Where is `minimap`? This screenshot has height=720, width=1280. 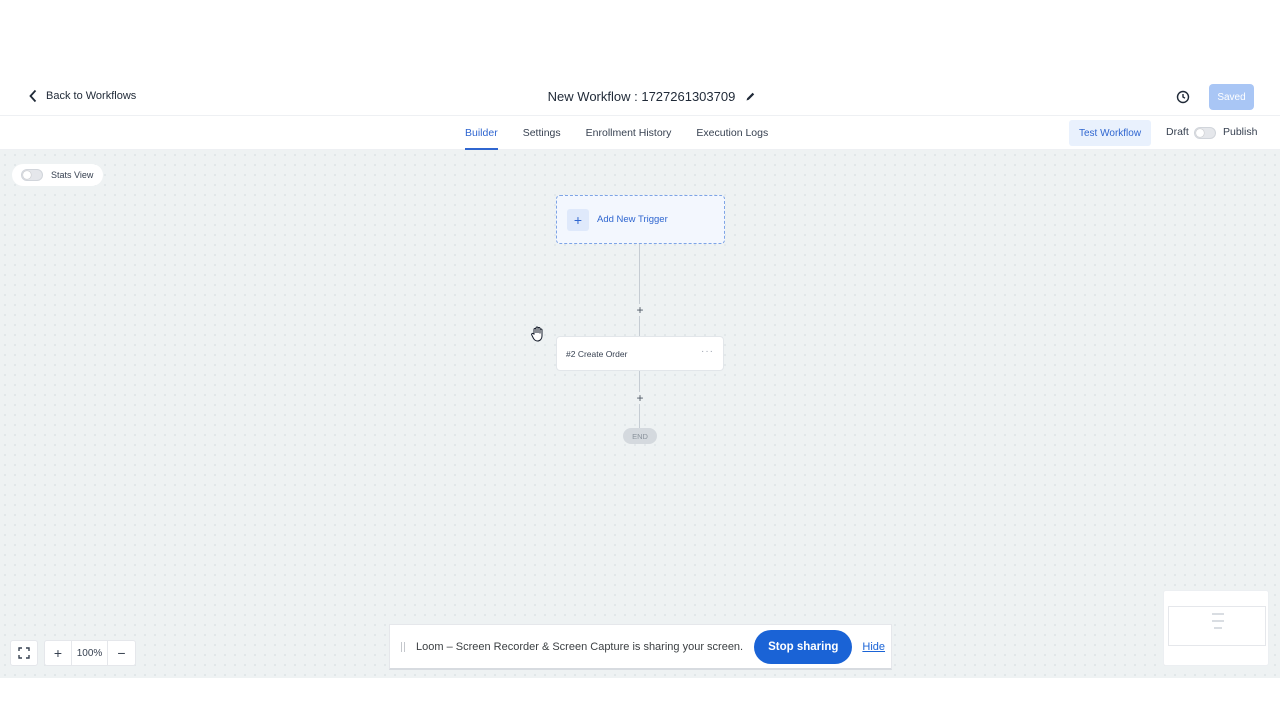
minimap is located at coordinates (1216, 628).